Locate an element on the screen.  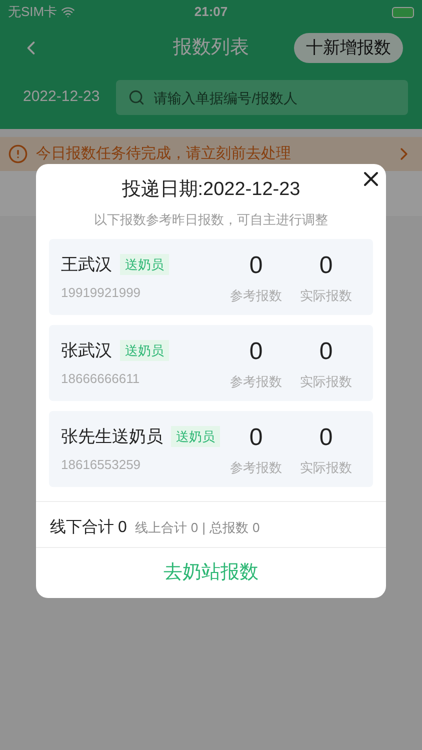
notice-text: 今日报数任务待完成，请立刻前去处理 is located at coordinates (164, 154).